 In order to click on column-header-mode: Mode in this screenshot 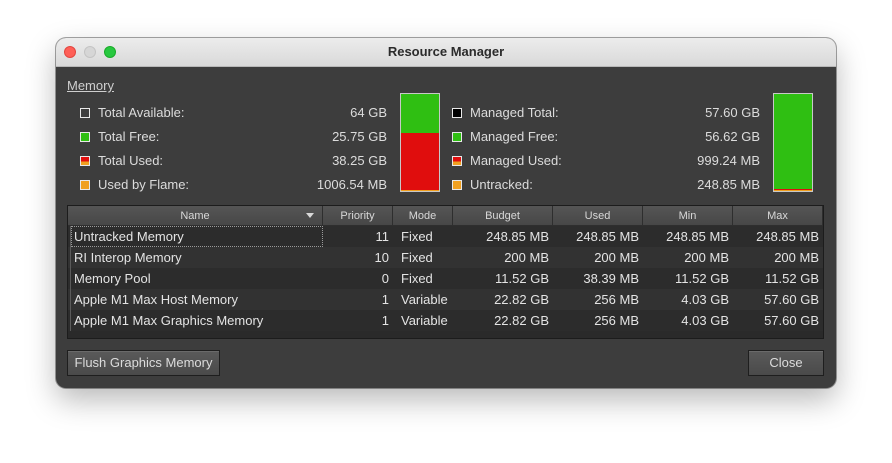, I will do `click(423, 216)`.